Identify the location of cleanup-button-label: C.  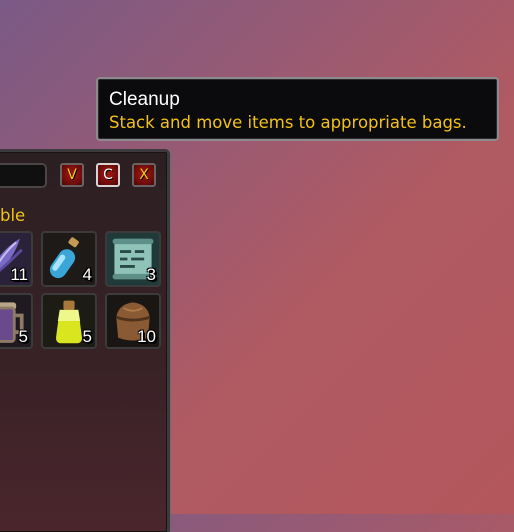
(108, 175).